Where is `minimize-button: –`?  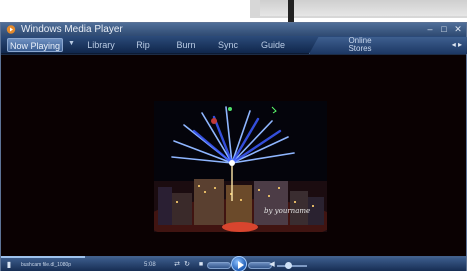 minimize-button: – is located at coordinates (430, 29).